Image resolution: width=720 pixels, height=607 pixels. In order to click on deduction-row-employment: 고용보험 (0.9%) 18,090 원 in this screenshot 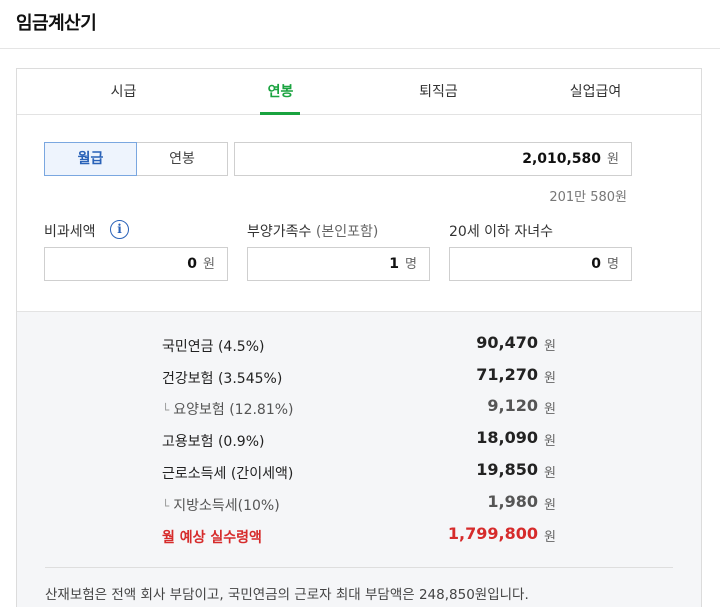, I will do `click(359, 440)`.